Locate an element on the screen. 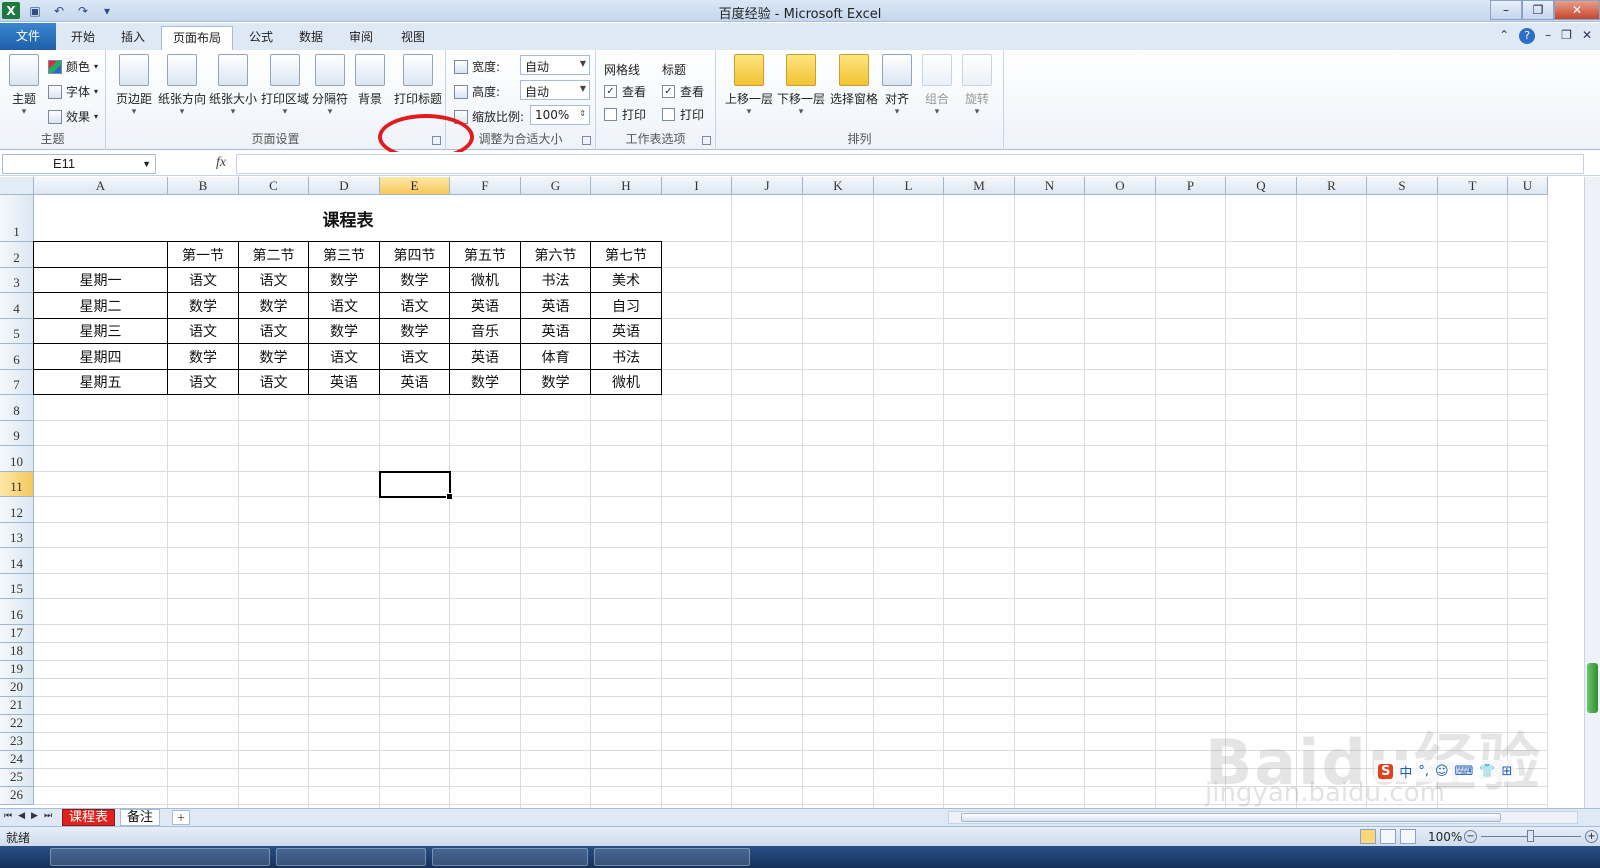 This screenshot has width=1600, height=868. row-header-17: 17 is located at coordinates (17, 634).